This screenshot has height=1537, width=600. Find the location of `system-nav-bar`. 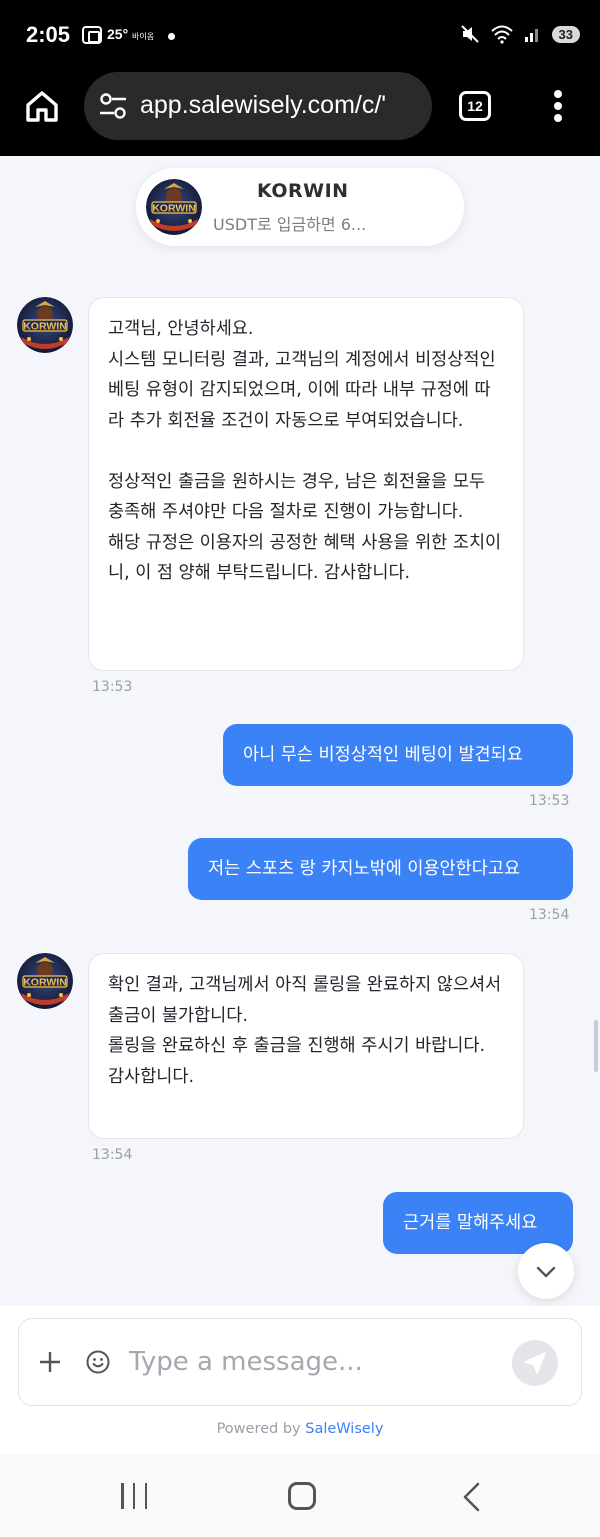

system-nav-bar is located at coordinates (300, 1495).